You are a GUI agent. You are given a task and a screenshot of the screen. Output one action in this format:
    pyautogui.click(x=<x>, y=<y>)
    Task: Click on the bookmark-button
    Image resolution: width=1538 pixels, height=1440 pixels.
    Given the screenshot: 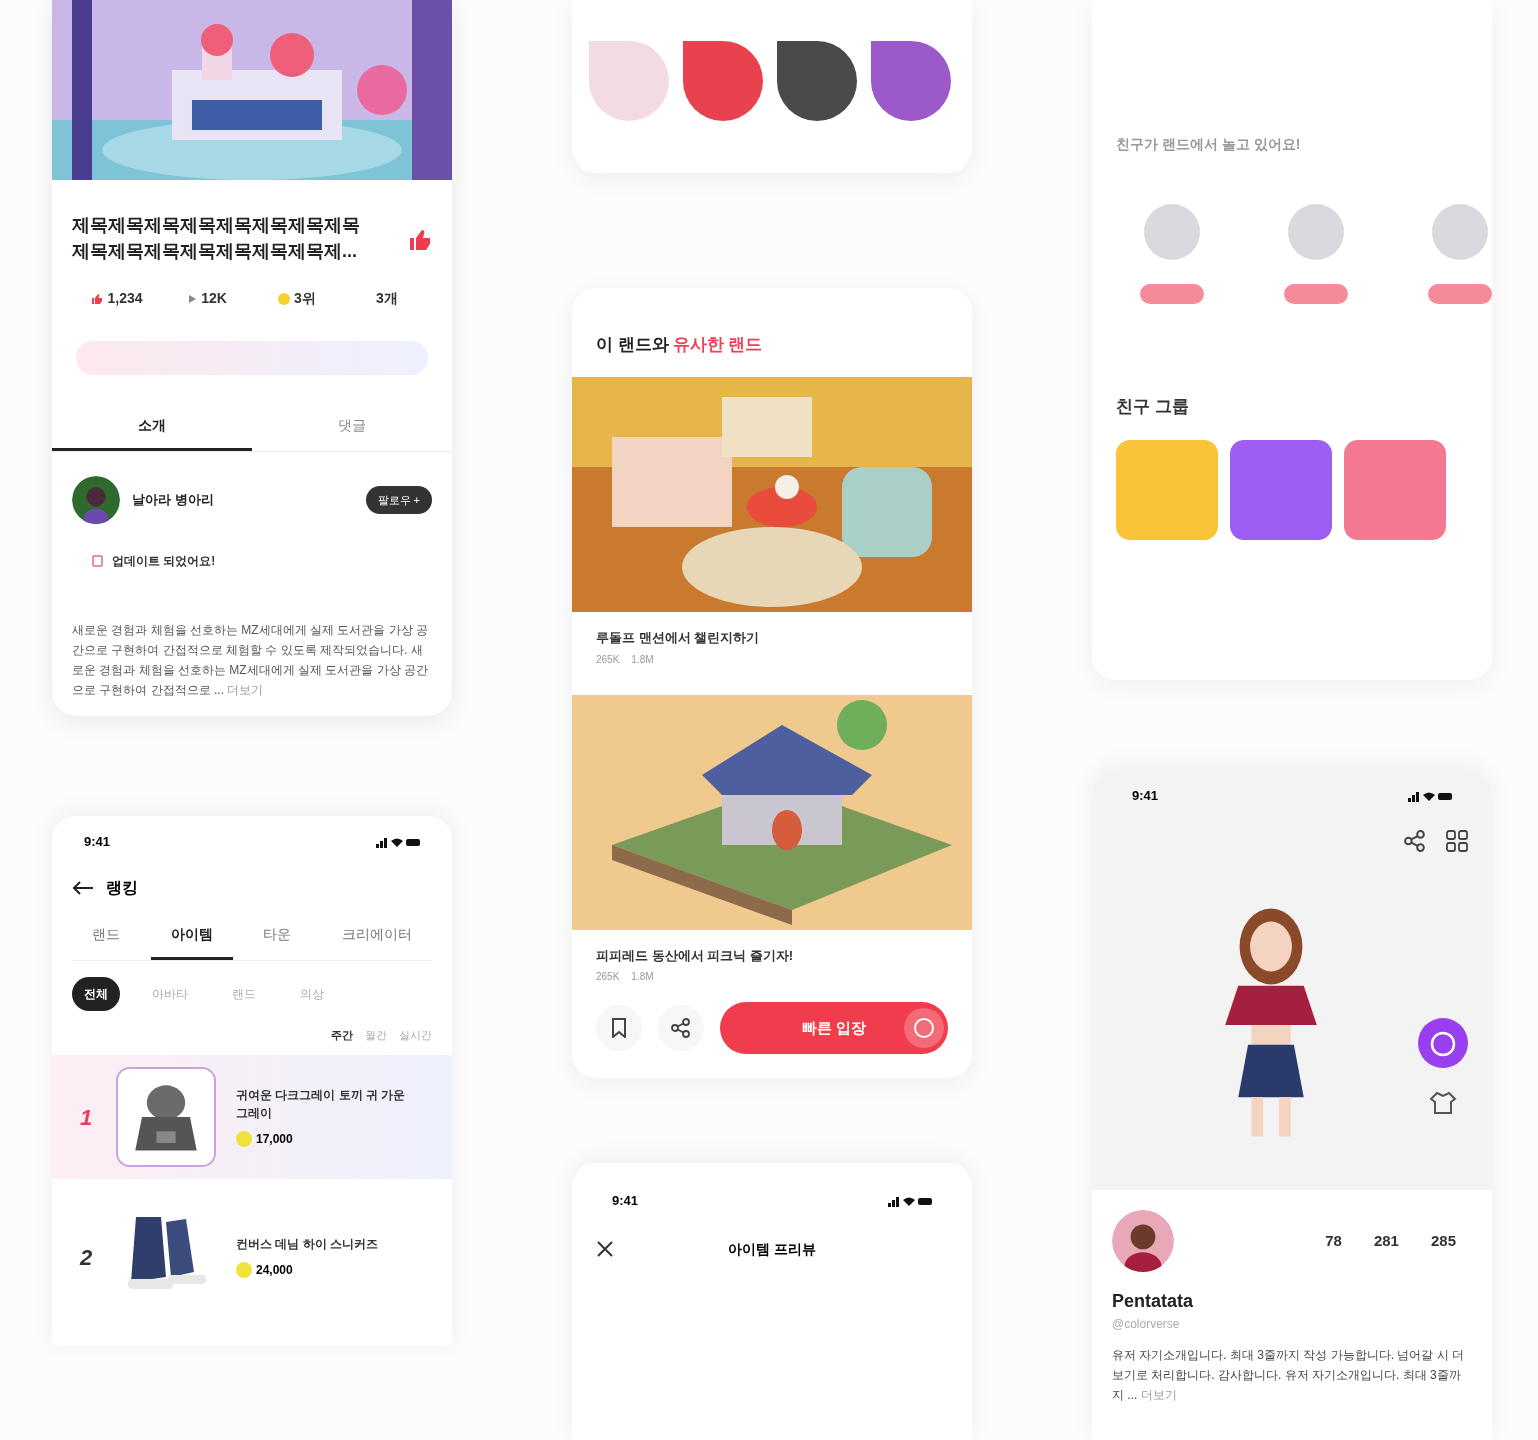 What is the action you would take?
    pyautogui.click(x=619, y=1028)
    